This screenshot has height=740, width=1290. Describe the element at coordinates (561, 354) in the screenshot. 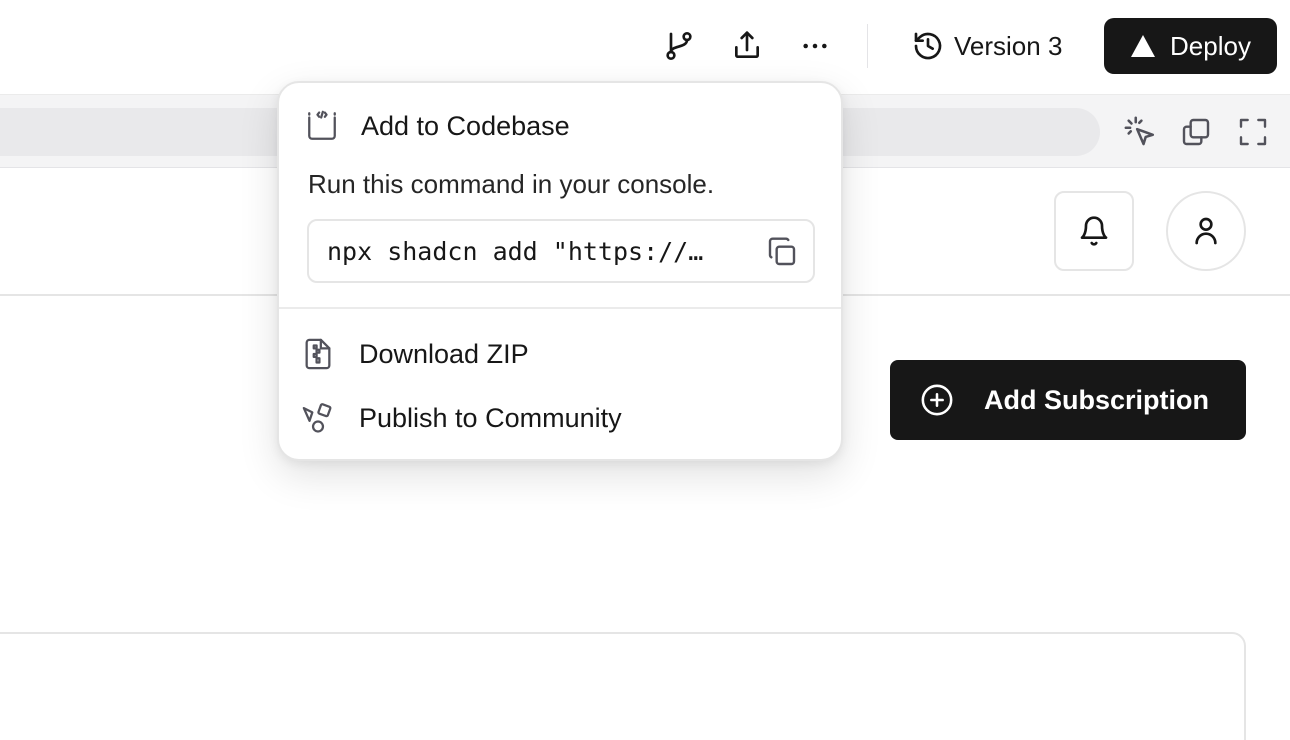

I see `download-zip-item: Download ZIP` at that location.